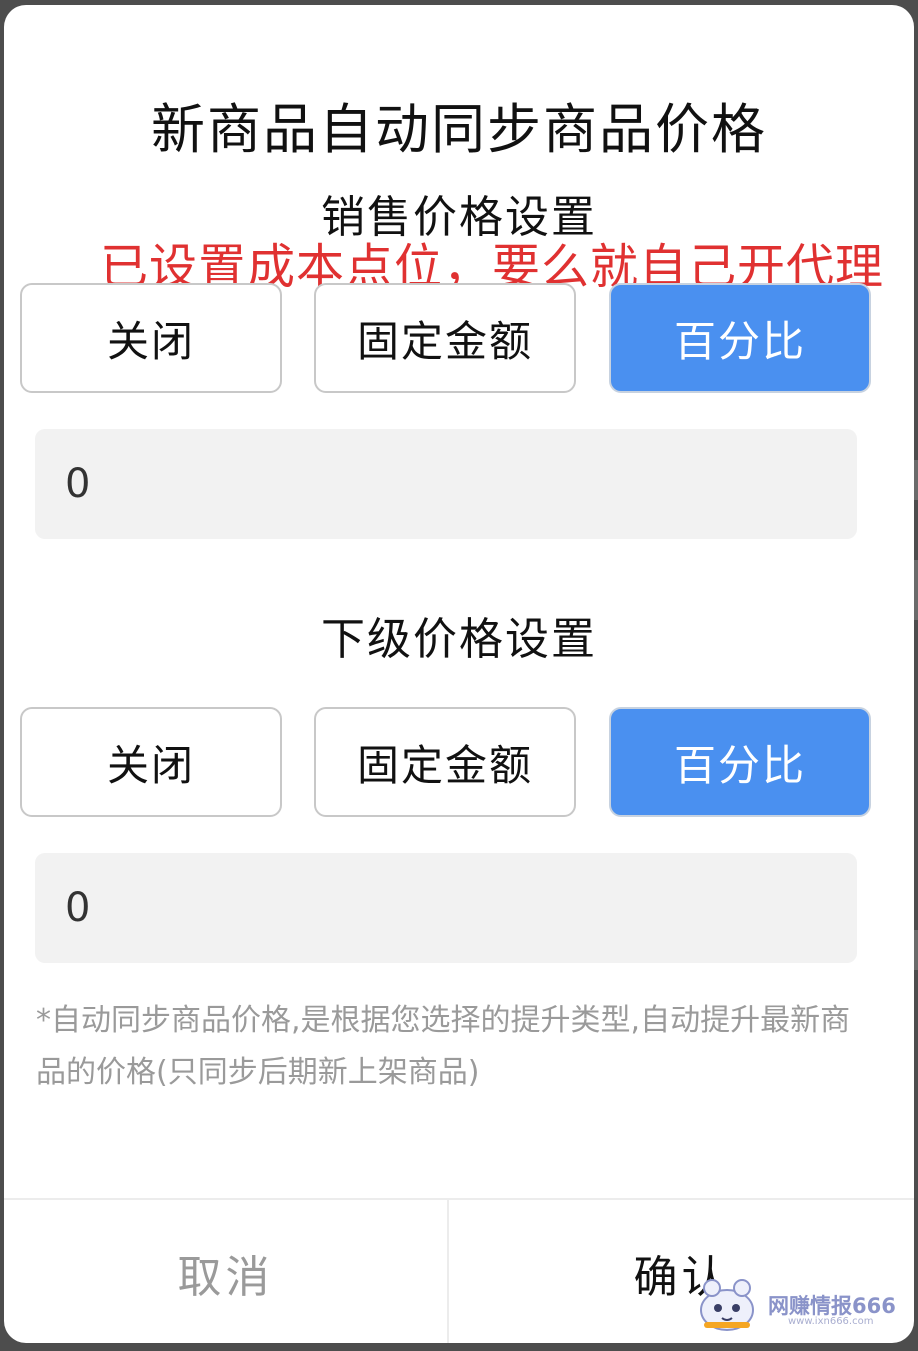  What do you see at coordinates (459, 129) in the screenshot?
I see `dialog-title: 新商品自动同步商品价格` at bounding box center [459, 129].